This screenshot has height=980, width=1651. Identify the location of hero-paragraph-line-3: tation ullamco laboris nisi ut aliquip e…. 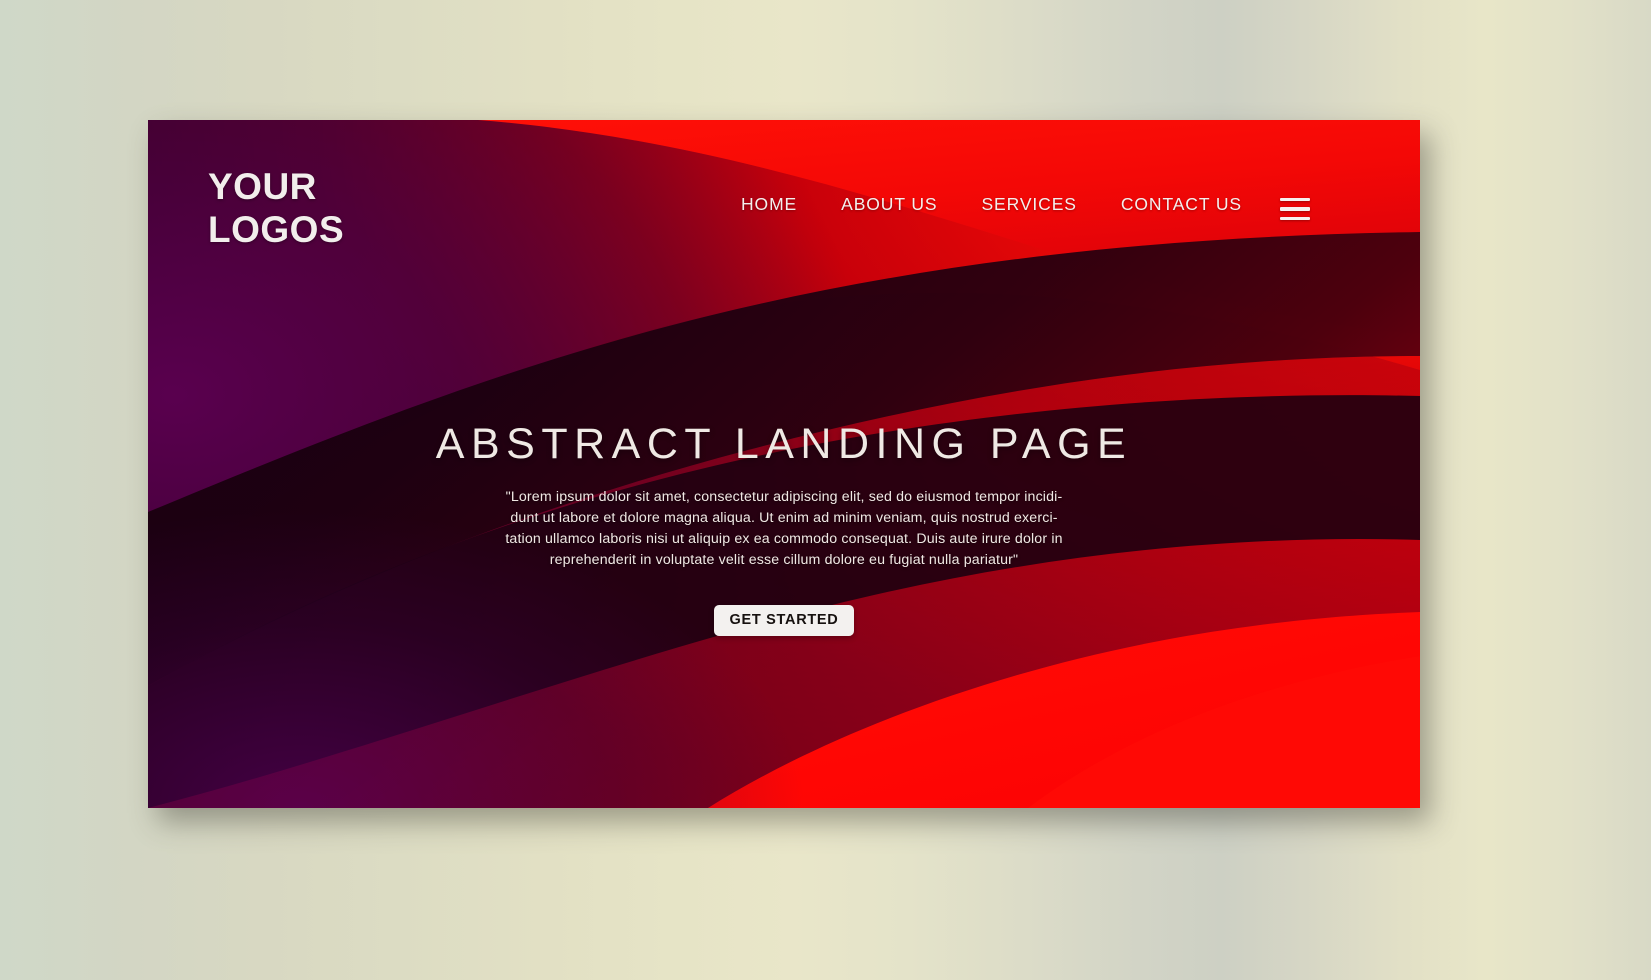
(784, 539).